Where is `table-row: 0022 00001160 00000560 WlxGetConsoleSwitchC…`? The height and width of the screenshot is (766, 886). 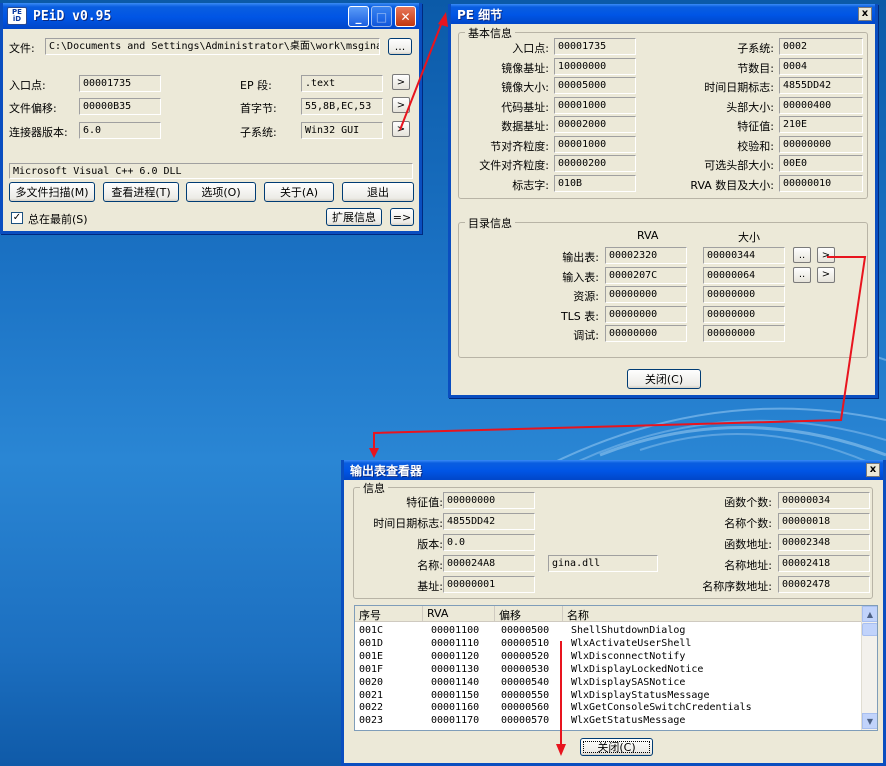
table-row: 0022 00001160 00000560 WlxGetConsoleSwitchC… is located at coordinates (608, 708).